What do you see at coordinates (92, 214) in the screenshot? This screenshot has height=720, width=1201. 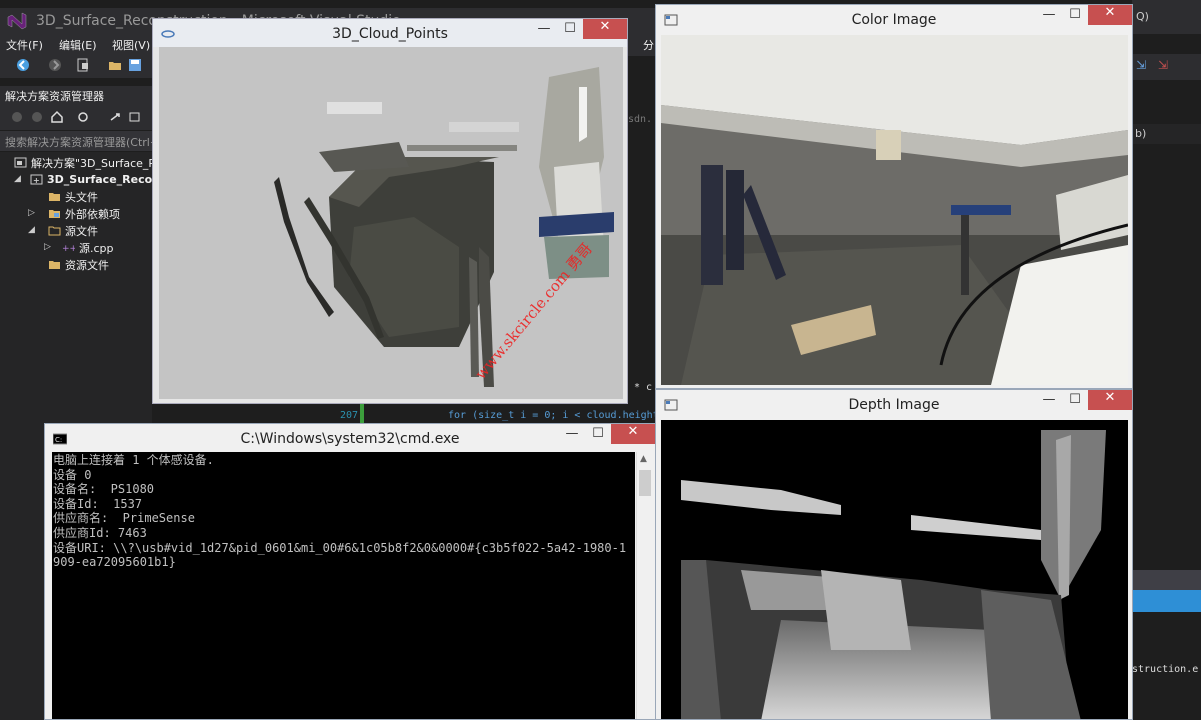 I see `tree-item-label: 外部依赖项` at bounding box center [92, 214].